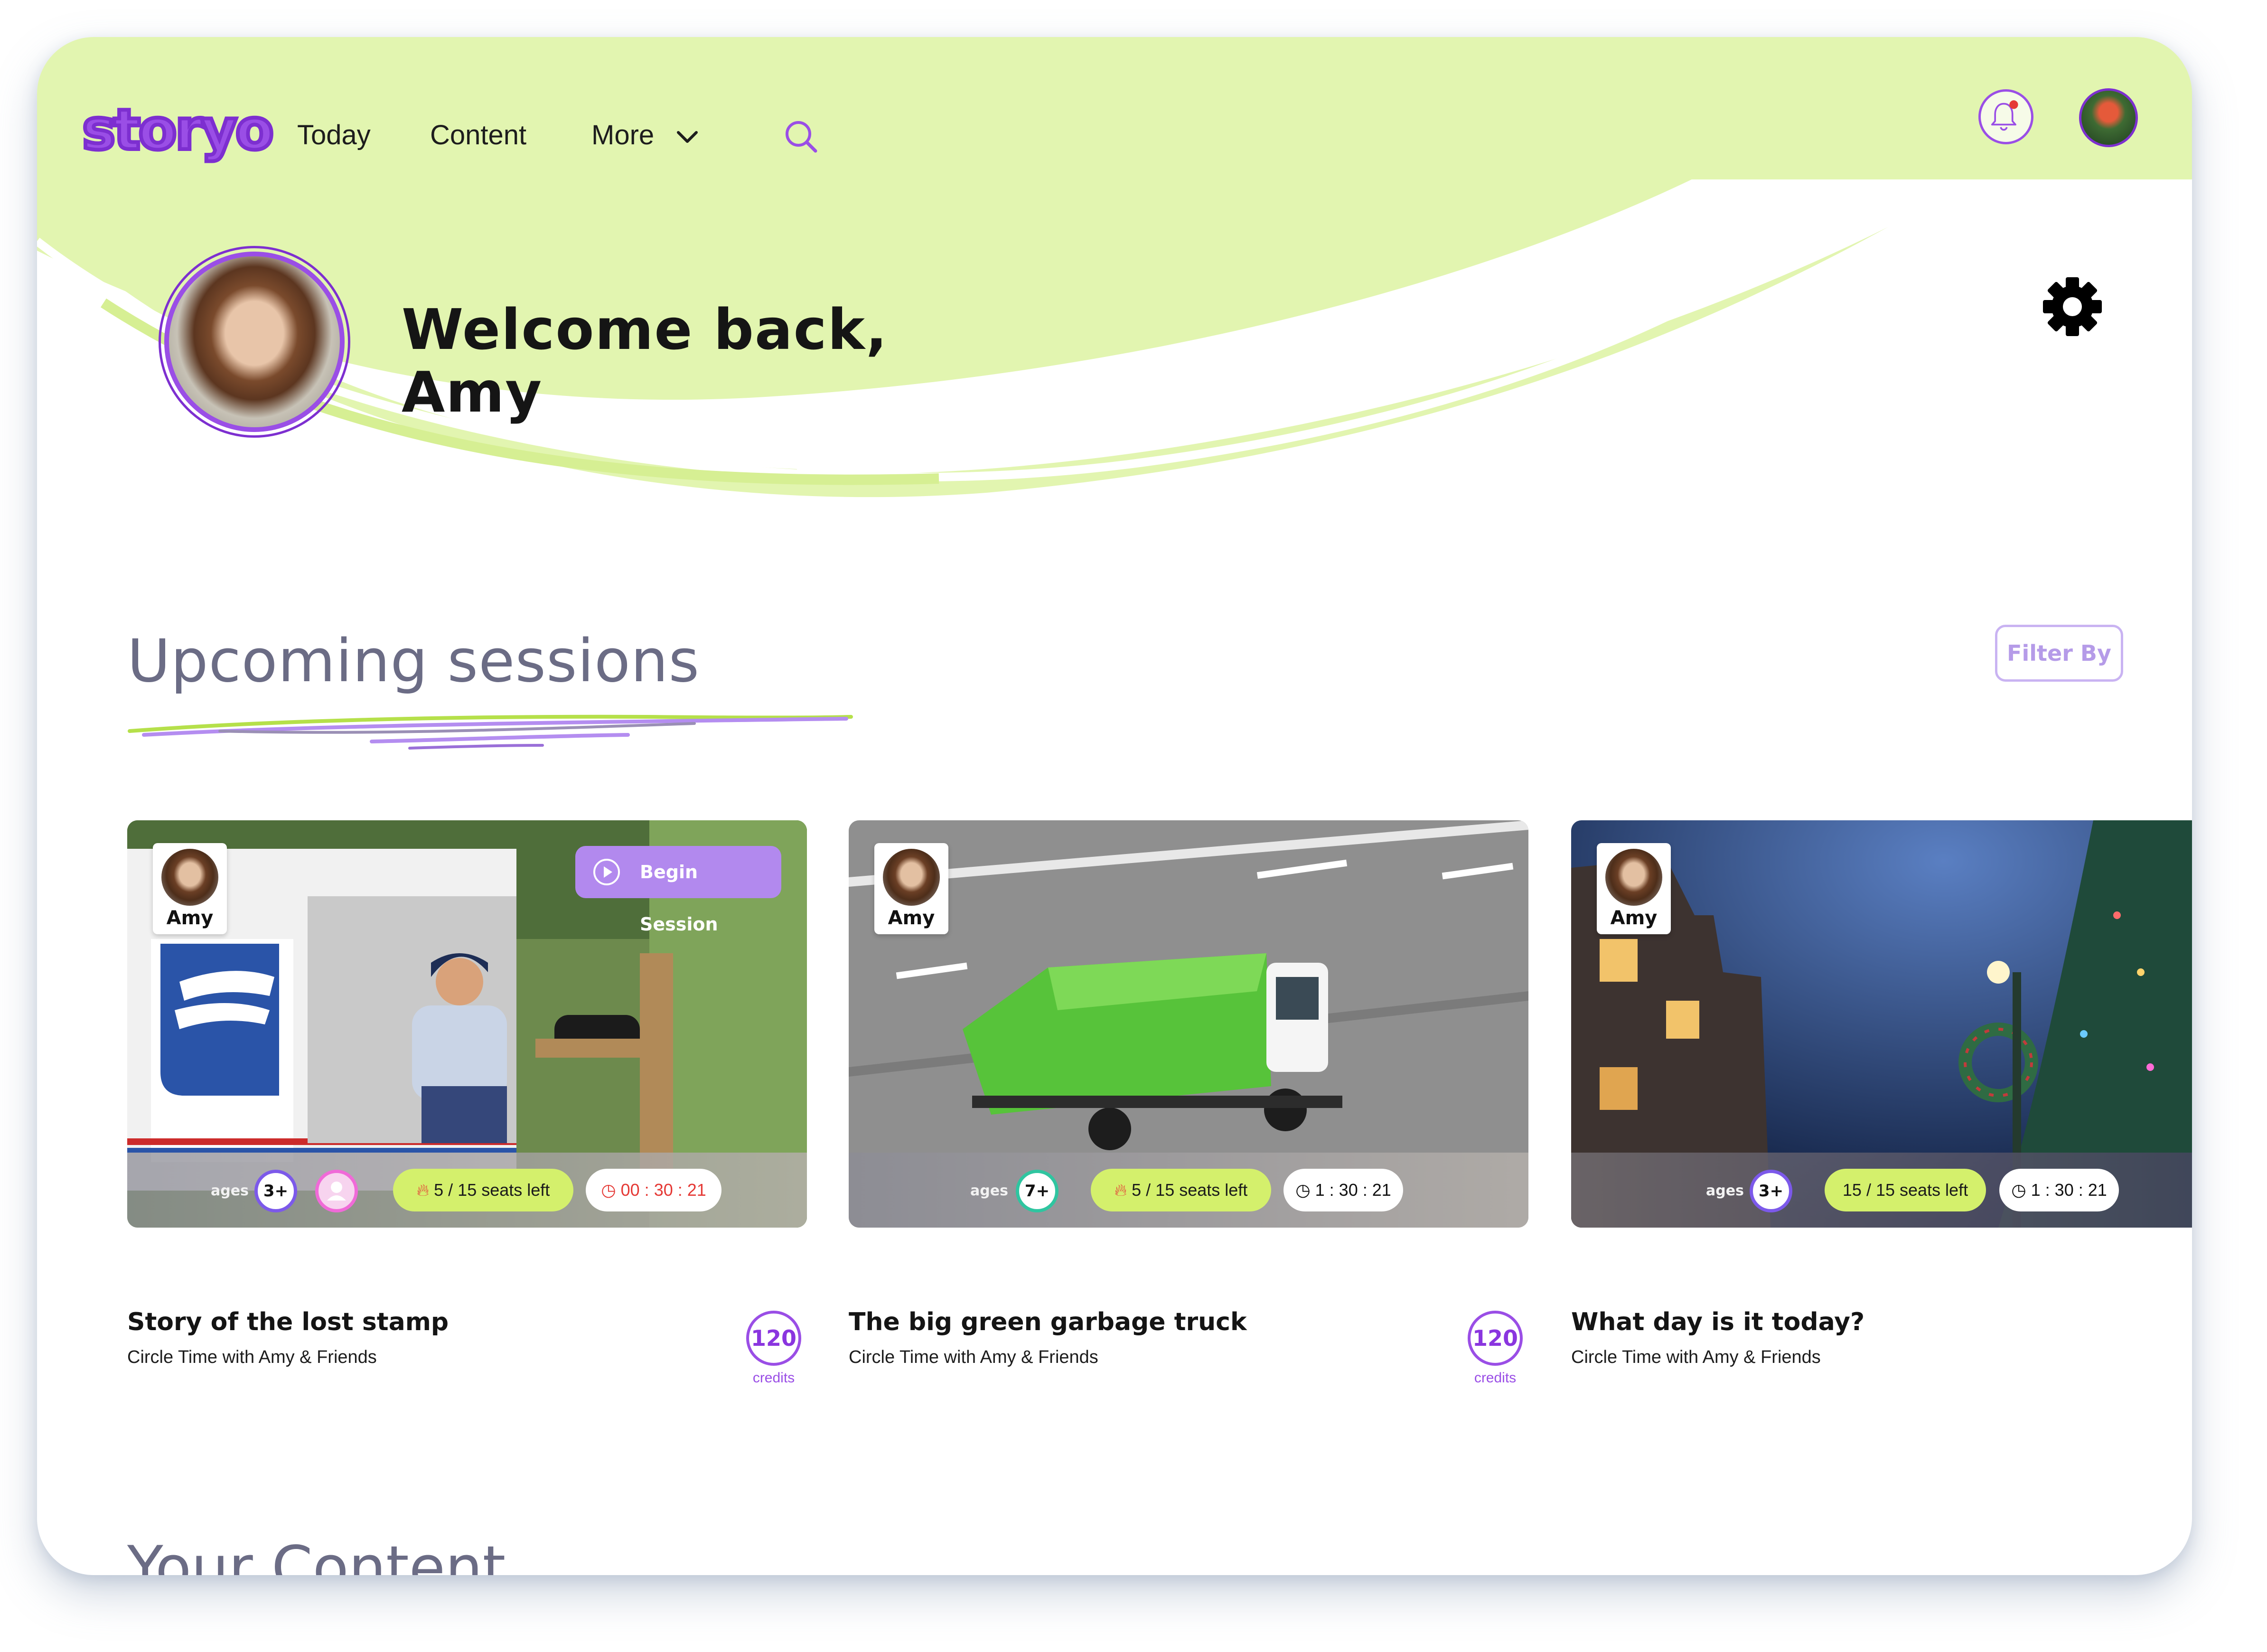 Image resolution: width=2267 pixels, height=1652 pixels. Describe the element at coordinates (801, 137) in the screenshot. I see `search-icon` at that location.